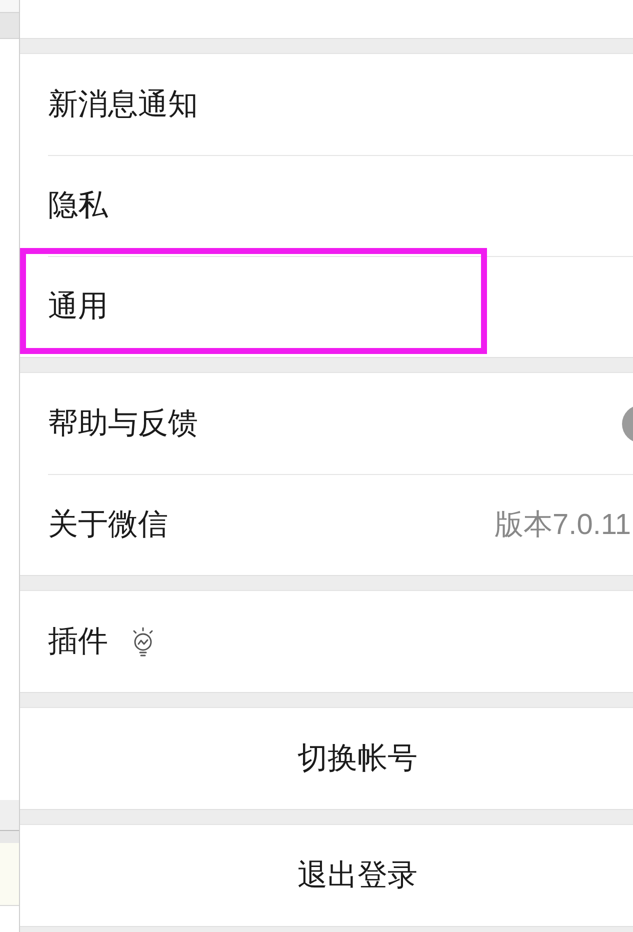  Describe the element at coordinates (562, 525) in the screenshot. I see `version-label: 版本7.0.11` at that location.